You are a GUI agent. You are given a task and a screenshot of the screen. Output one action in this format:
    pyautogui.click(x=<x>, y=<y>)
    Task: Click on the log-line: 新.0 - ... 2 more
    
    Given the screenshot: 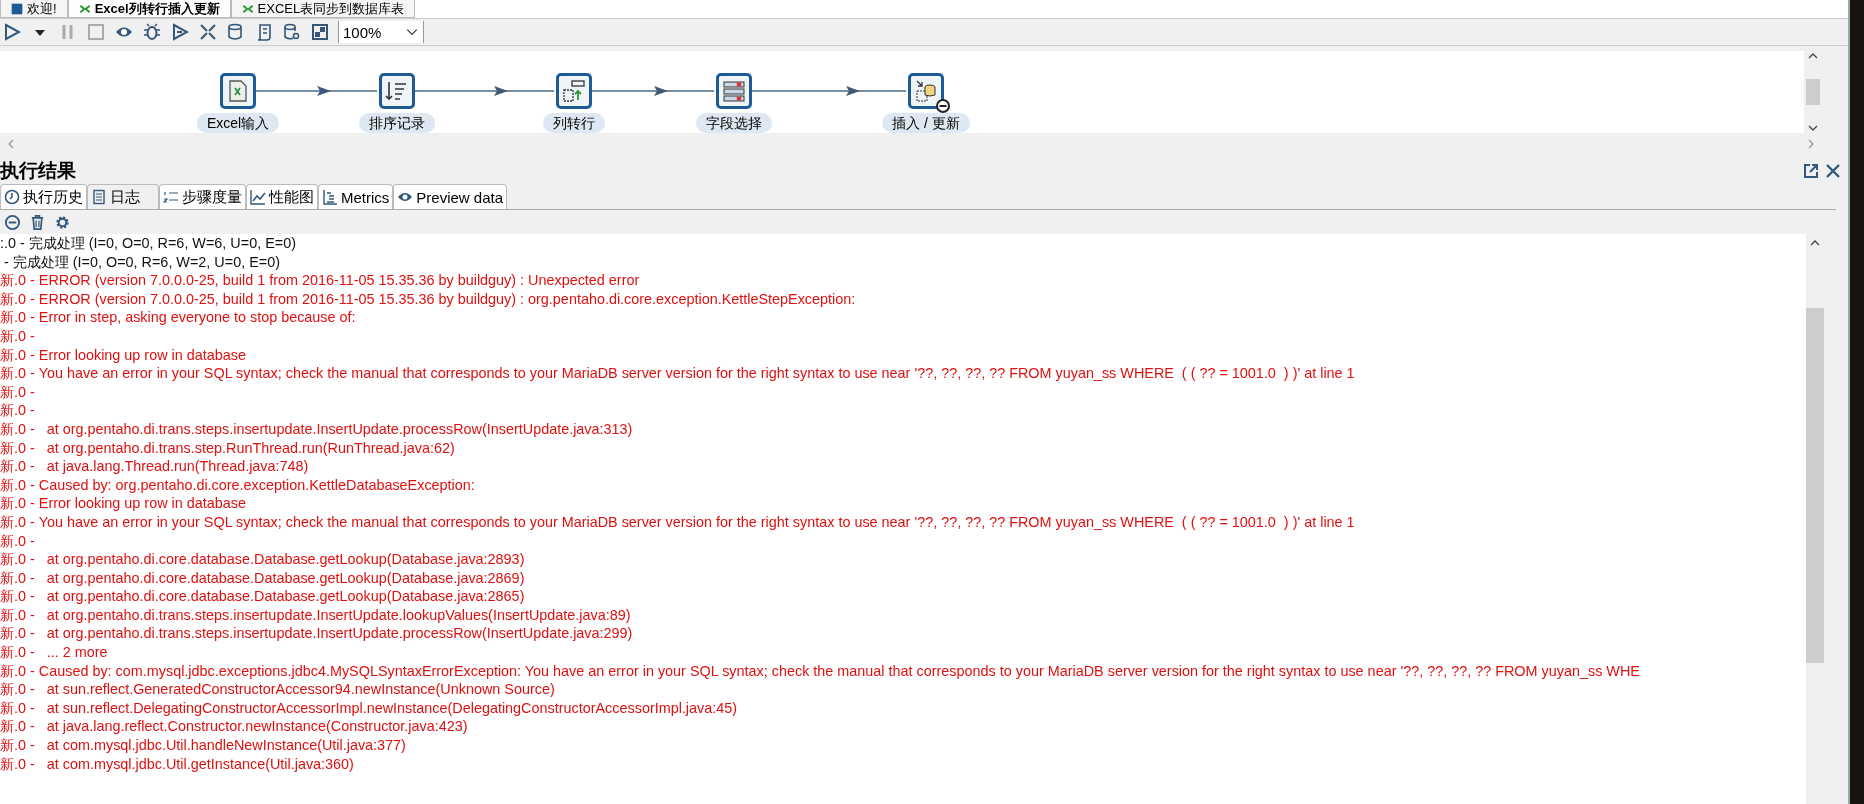 What is the action you would take?
    pyautogui.click(x=54, y=652)
    